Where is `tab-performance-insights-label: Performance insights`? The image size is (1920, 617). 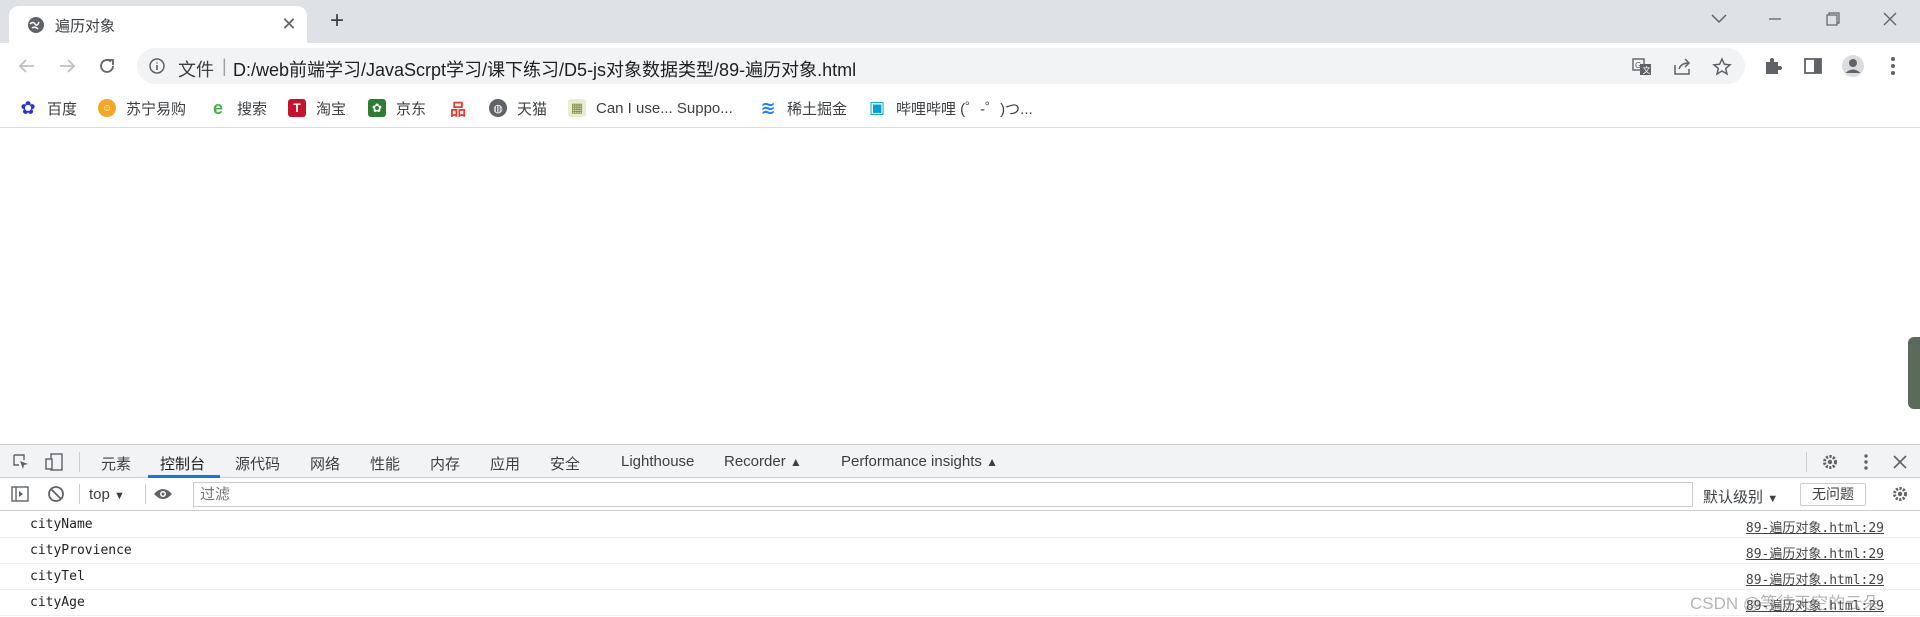 tab-performance-insights-label: Performance insights is located at coordinates (911, 461).